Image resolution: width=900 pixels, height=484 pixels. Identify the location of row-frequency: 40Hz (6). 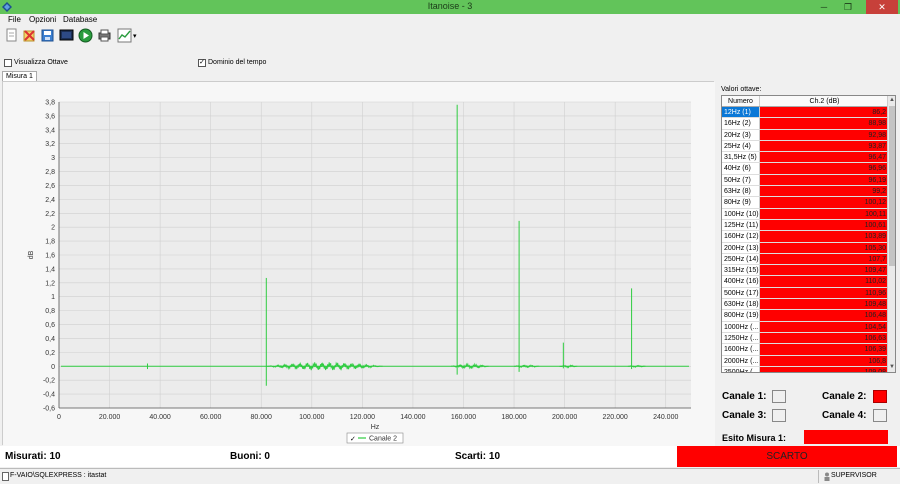
(741, 168).